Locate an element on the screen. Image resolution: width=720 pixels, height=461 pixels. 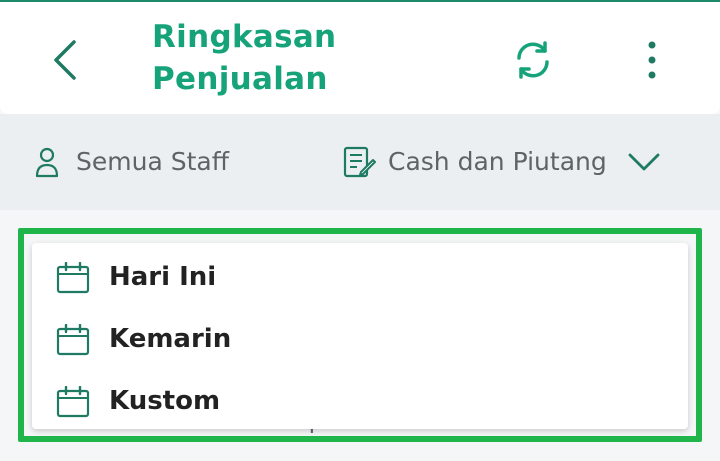
chevron-down-icon is located at coordinates (644, 162).